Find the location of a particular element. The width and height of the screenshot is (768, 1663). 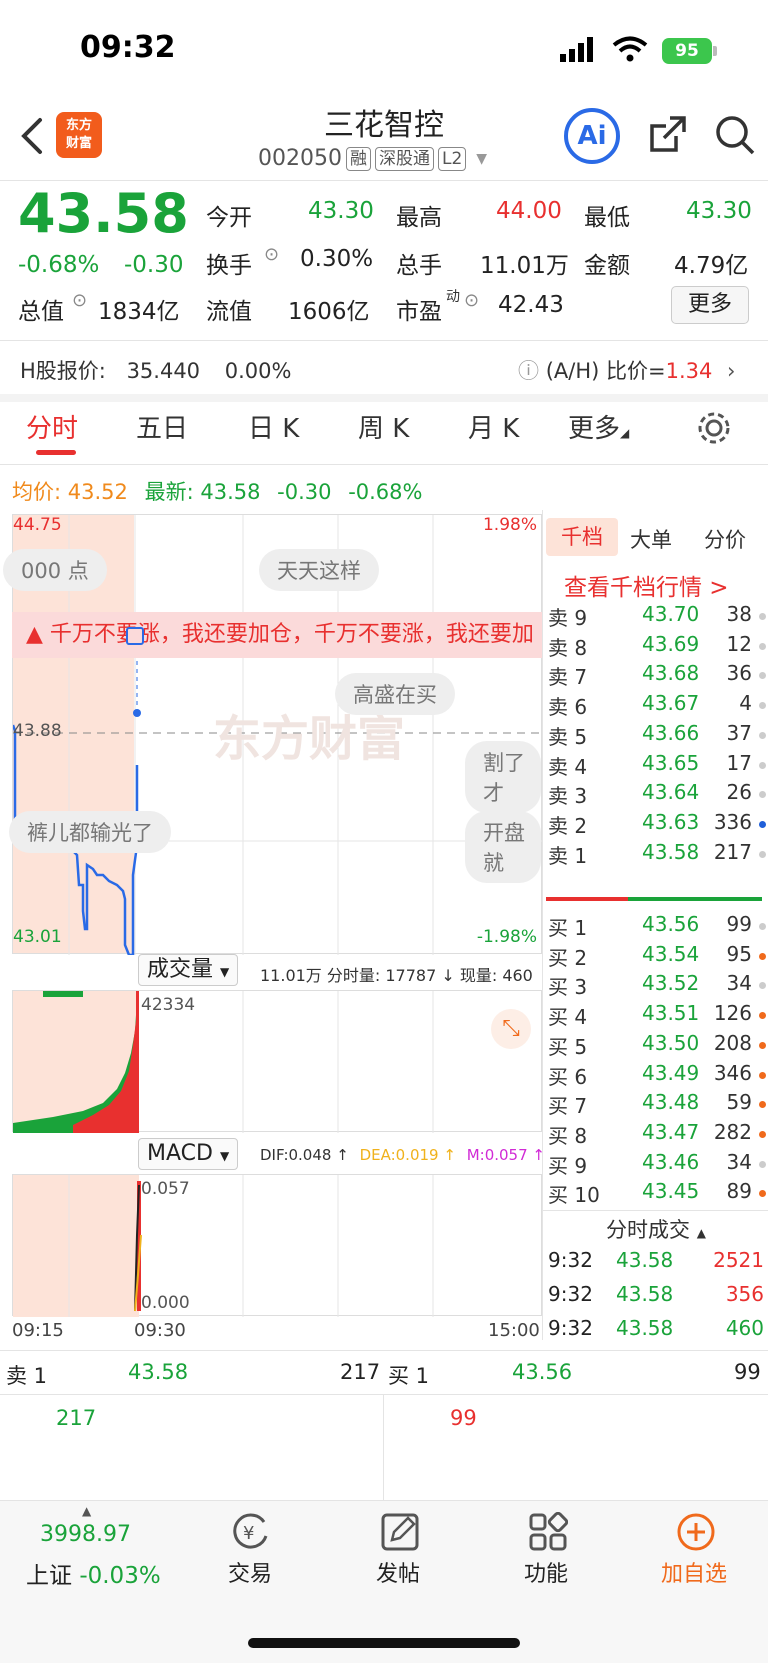

level-label: 买 6 is located at coordinates (568, 1076).